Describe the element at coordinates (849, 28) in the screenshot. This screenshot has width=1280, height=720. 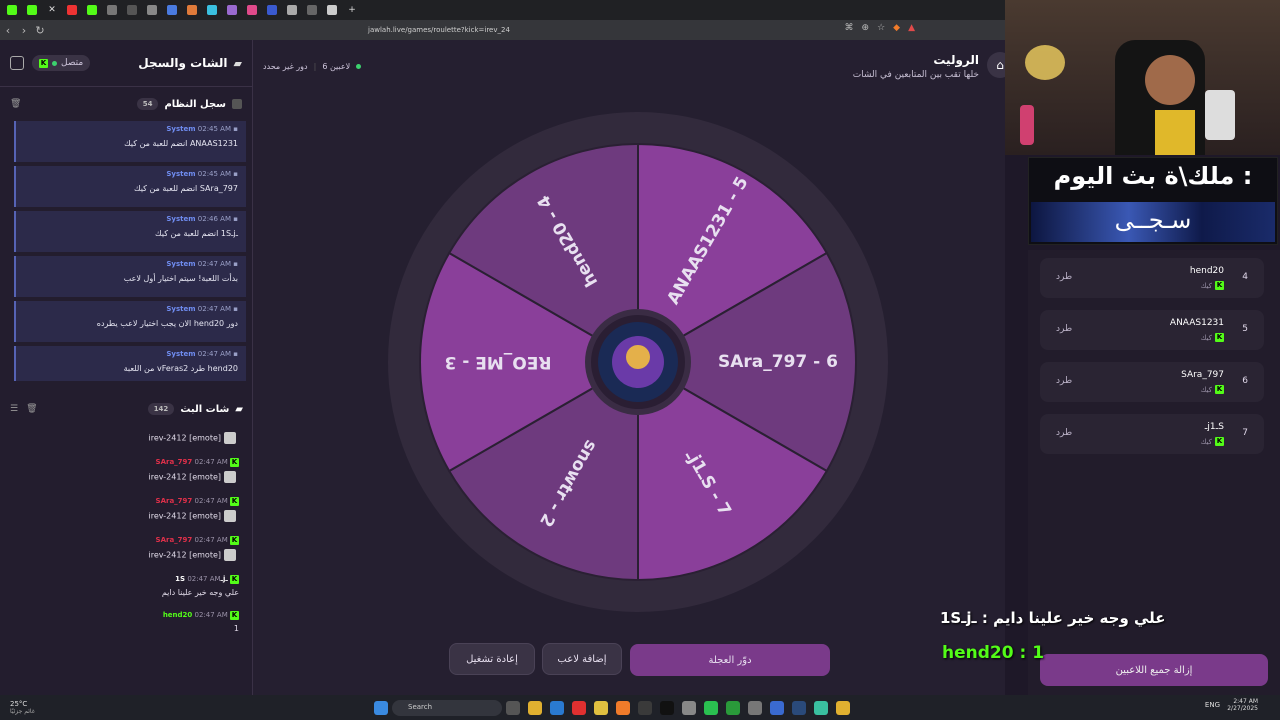
I see `translate-icon: ⌘` at that location.